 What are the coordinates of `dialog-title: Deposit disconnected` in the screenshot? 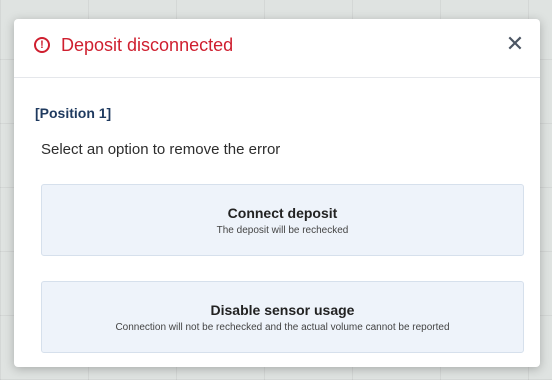 It's located at (147, 45).